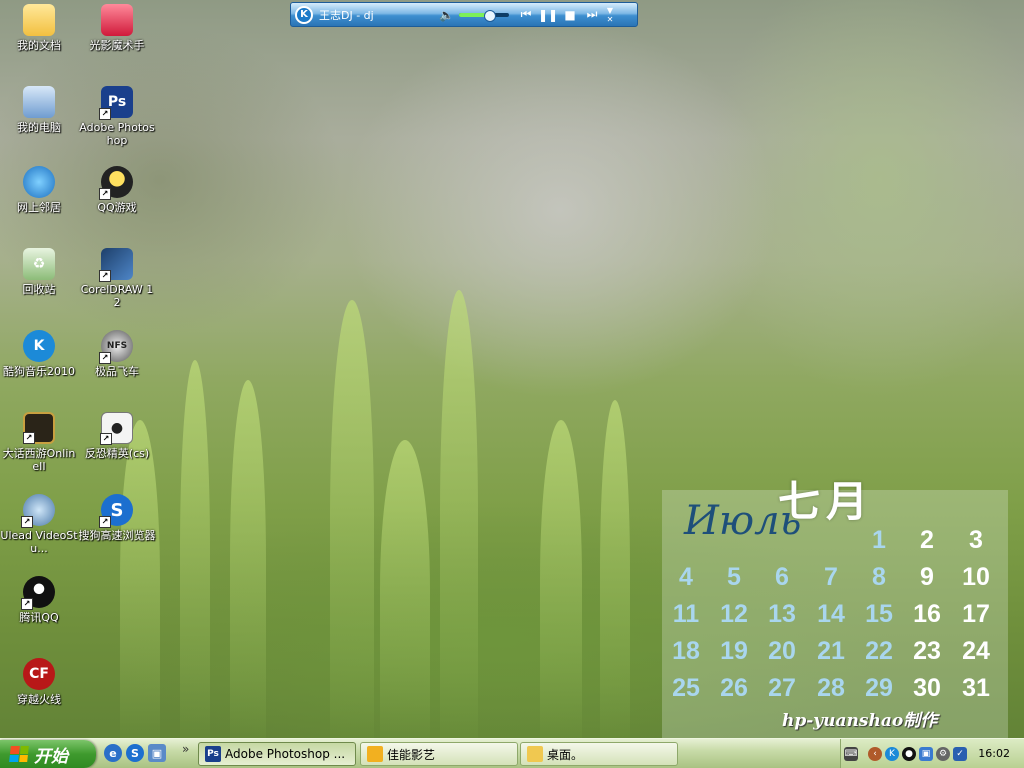 The image size is (1024, 768). I want to click on calendar-day: 15, so click(879, 614).